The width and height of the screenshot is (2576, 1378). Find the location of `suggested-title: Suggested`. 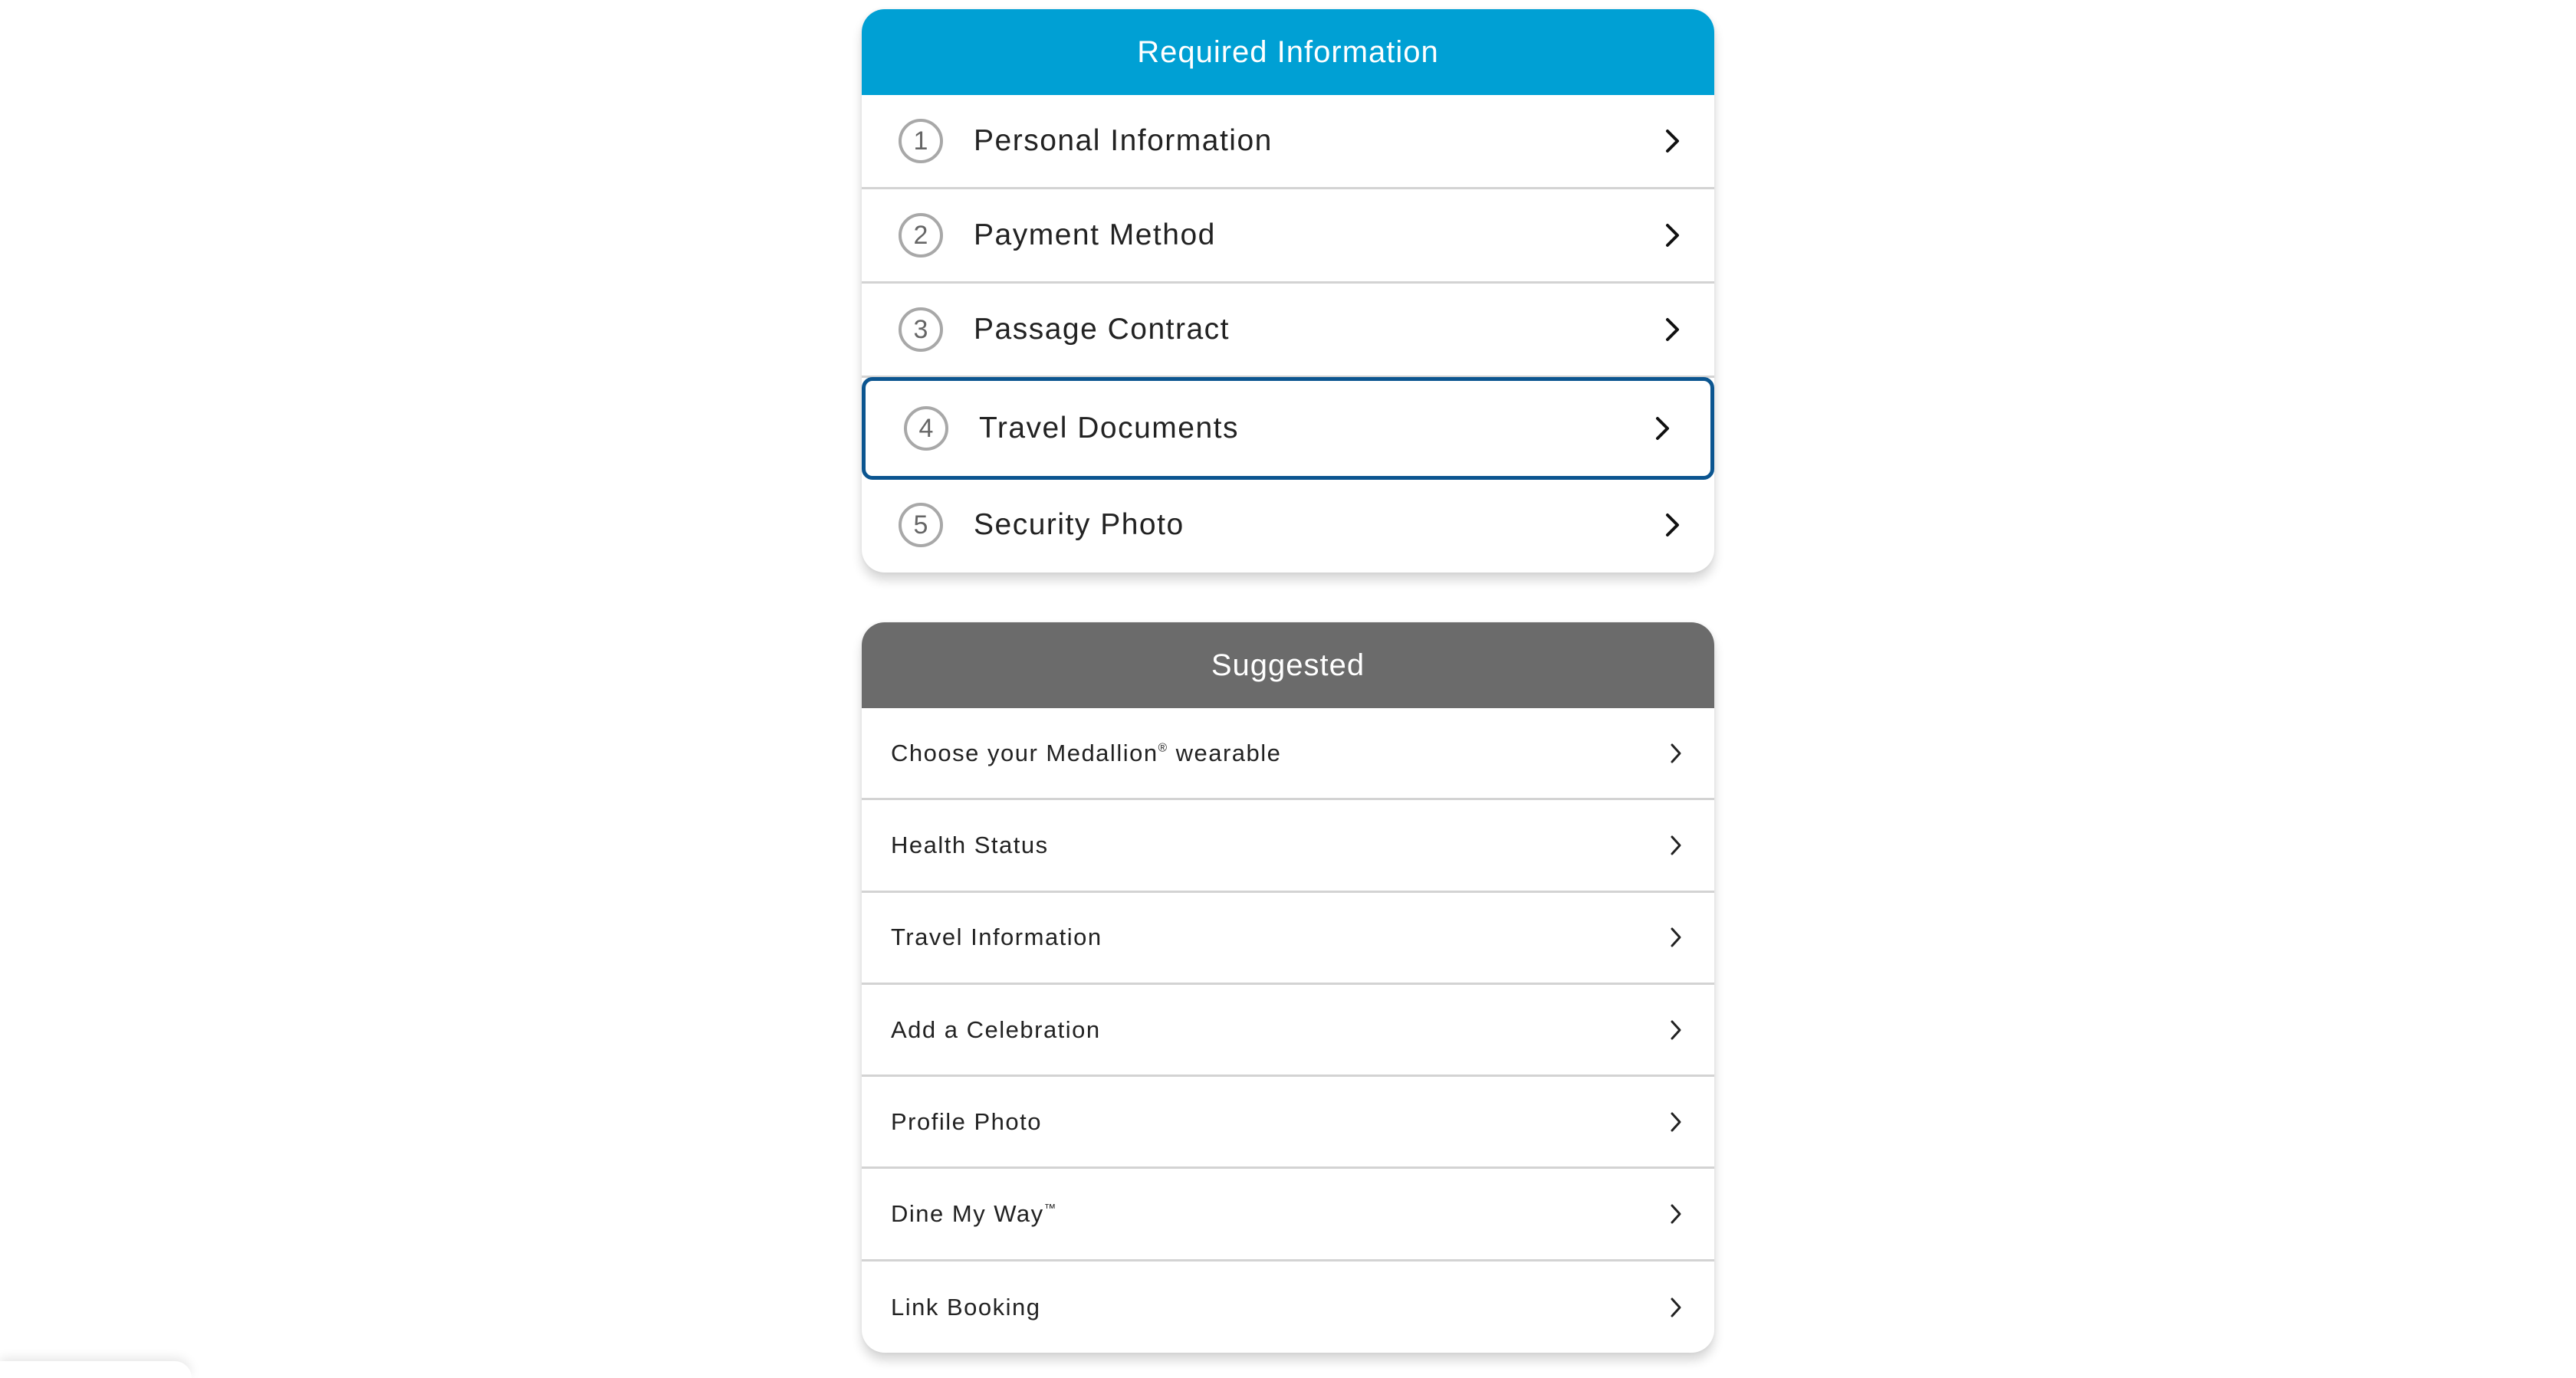

suggested-title: Suggested is located at coordinates (1288, 665).